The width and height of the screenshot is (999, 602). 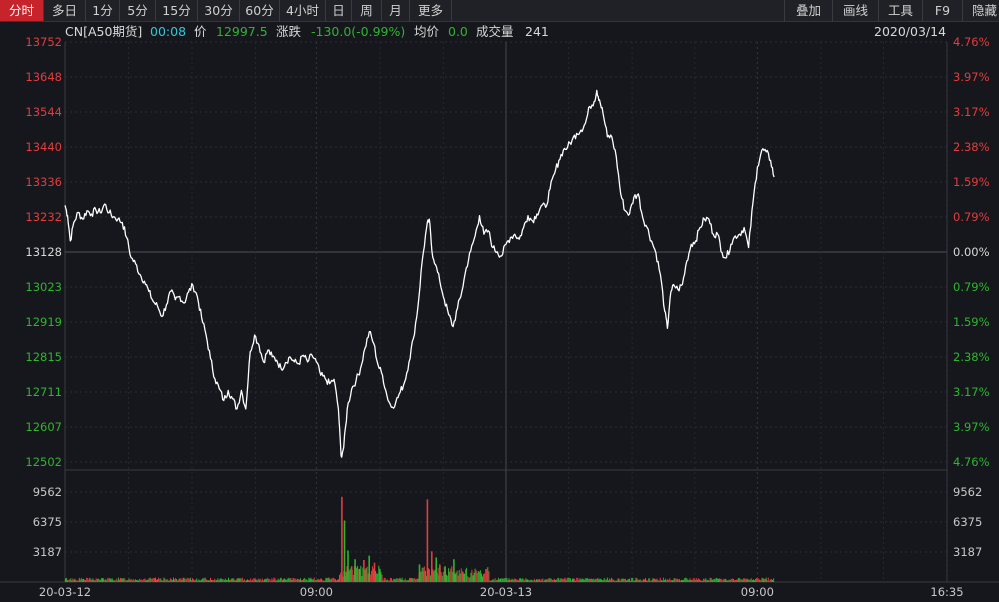 I want to click on y-tick-label: 13336, so click(x=43, y=182).